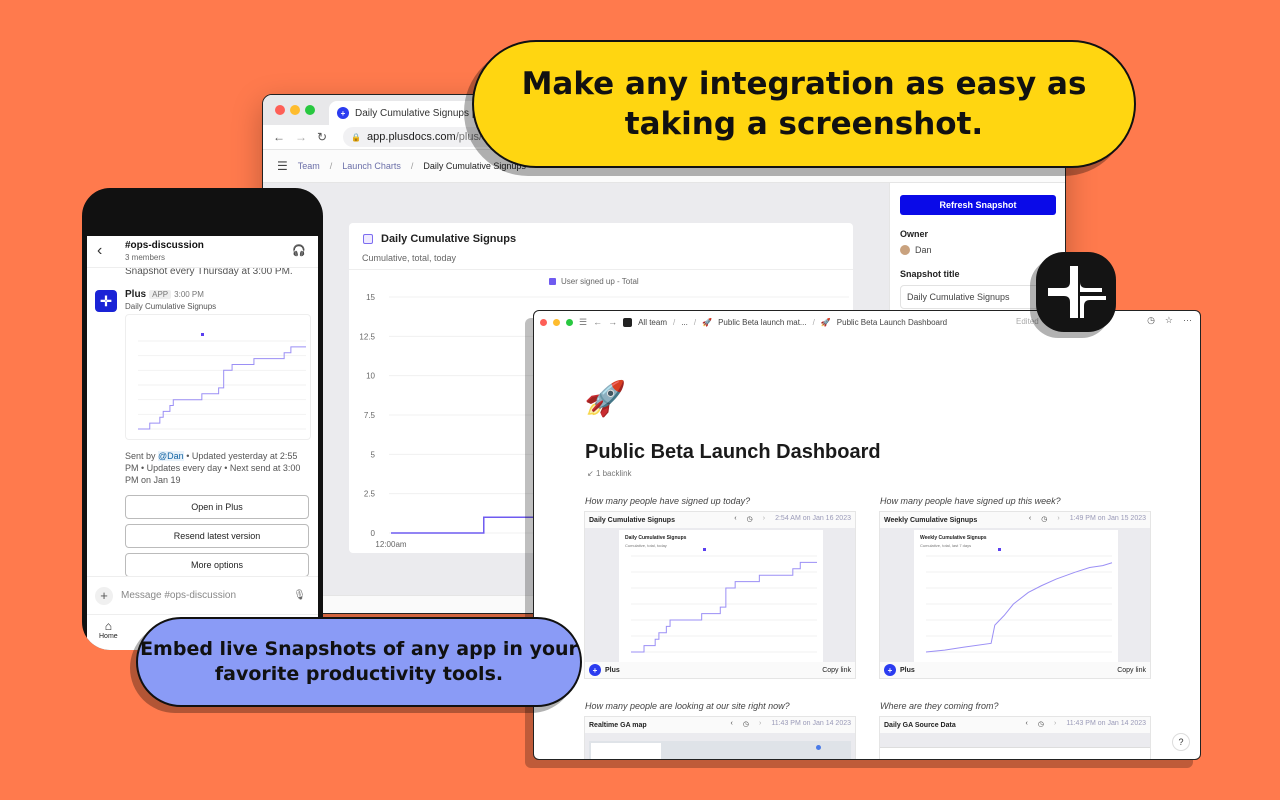 The height and width of the screenshot is (800, 1280). Describe the element at coordinates (411, 137) in the screenshot. I see `url-host: app.plusdocs.com` at that location.